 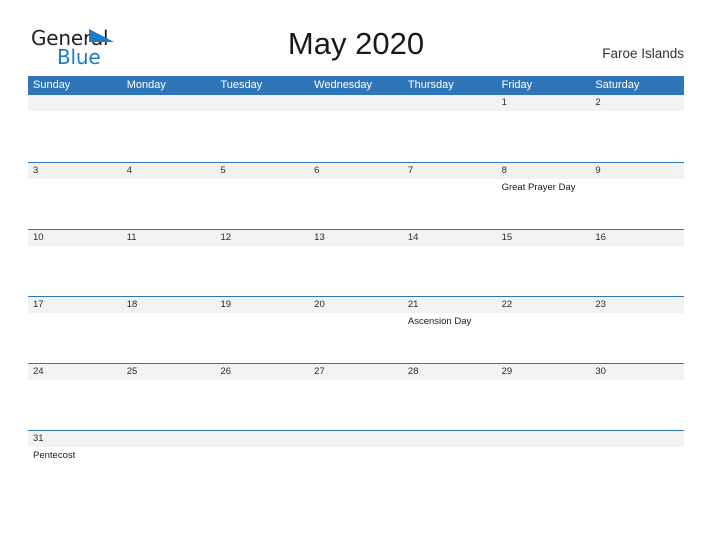 What do you see at coordinates (450, 330) in the screenshot?
I see `day-cell: 21 Ascension Day` at bounding box center [450, 330].